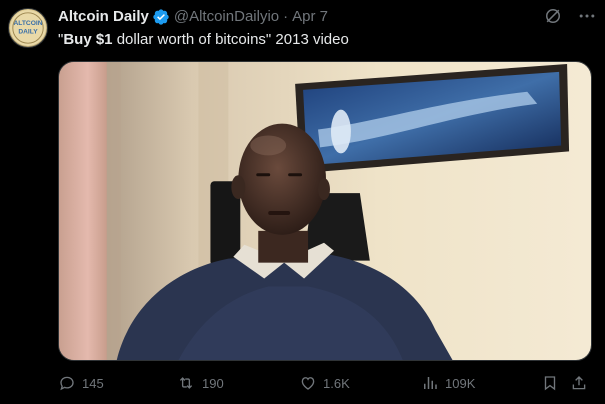 Image resolution: width=605 pixels, height=404 pixels. Describe the element at coordinates (27, 23) in the screenshot. I see `svg-text: ALTCOIN` at that location.